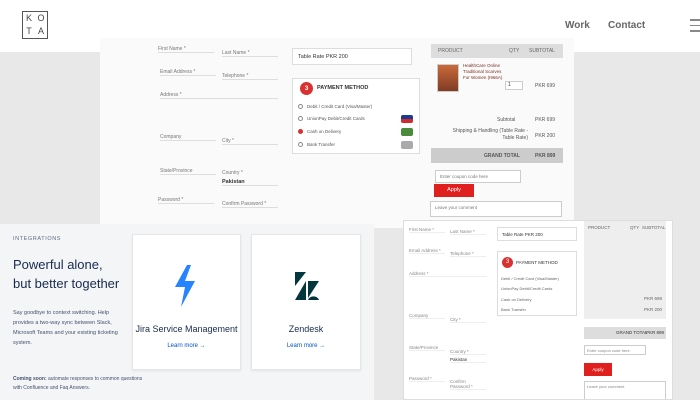  Describe the element at coordinates (545, 156) in the screenshot. I see `grand-total-value: PKR 899` at that location.